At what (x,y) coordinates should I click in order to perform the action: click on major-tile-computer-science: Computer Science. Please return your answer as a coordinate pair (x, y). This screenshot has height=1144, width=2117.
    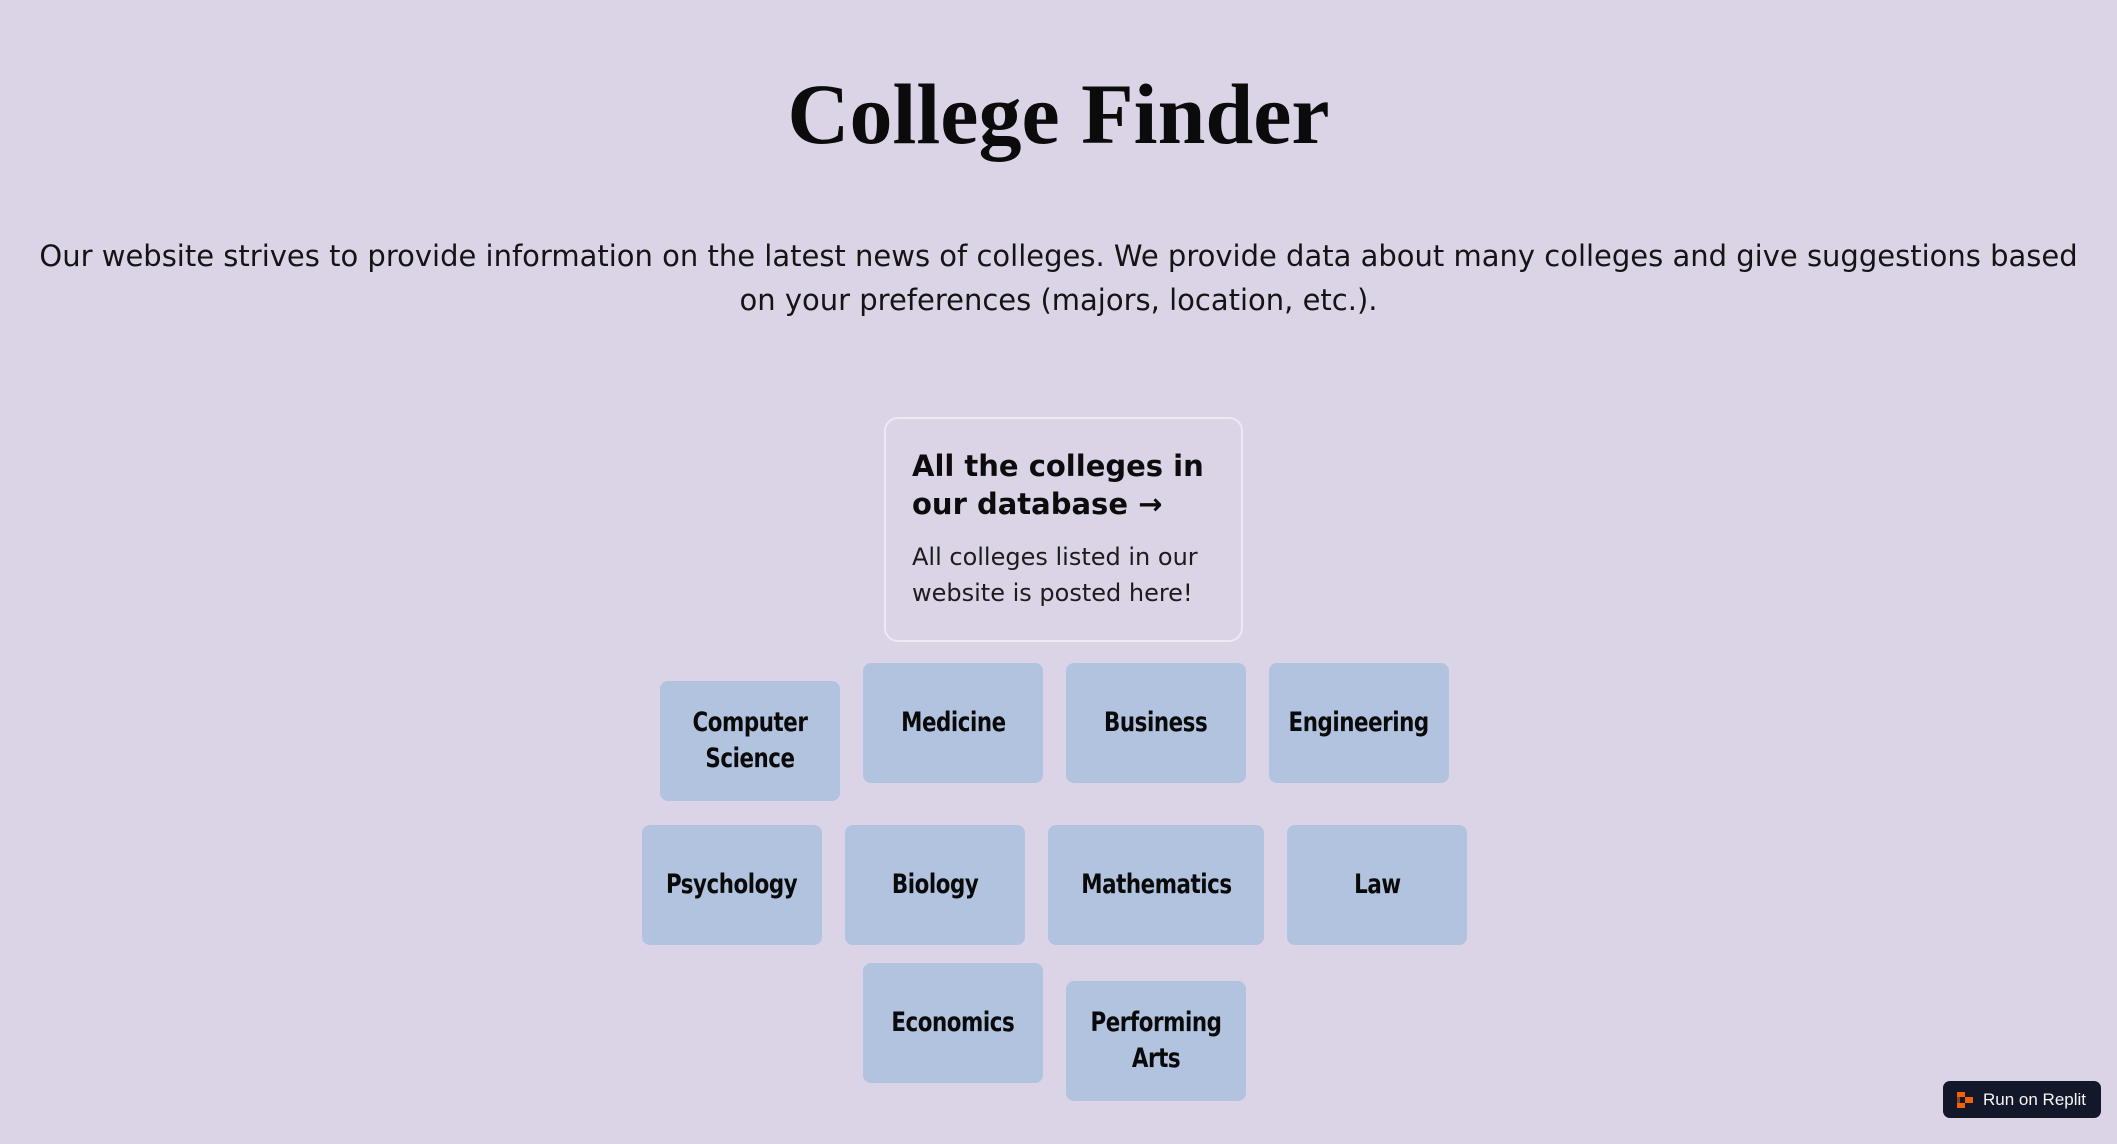
    Looking at the image, I should click on (750, 741).